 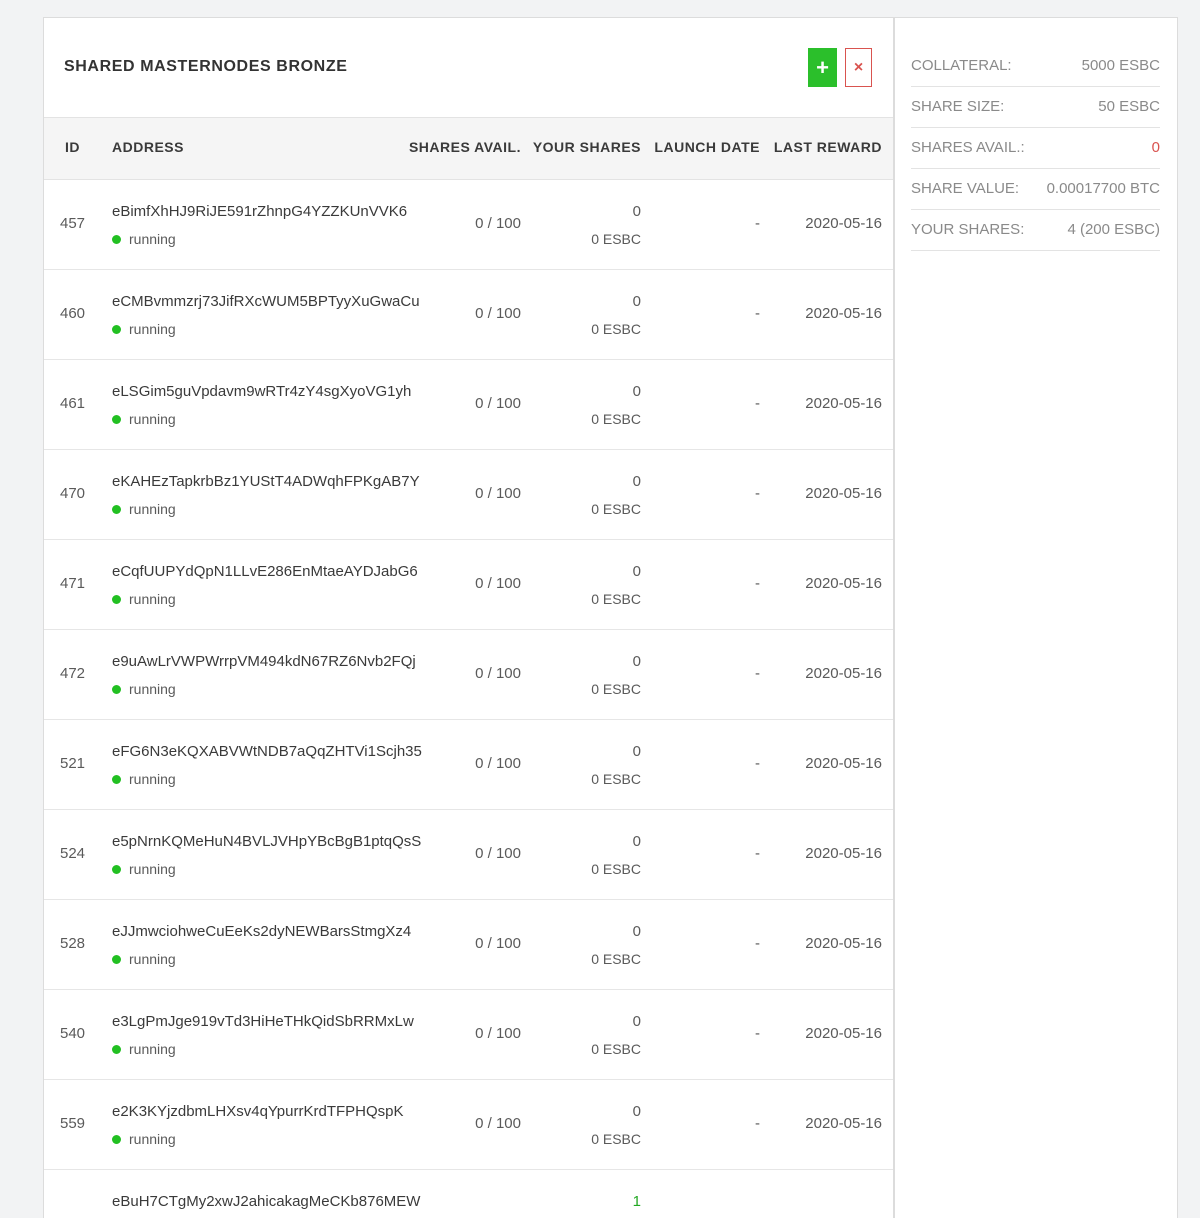 I want to click on node-id: 470, so click(x=73, y=493).